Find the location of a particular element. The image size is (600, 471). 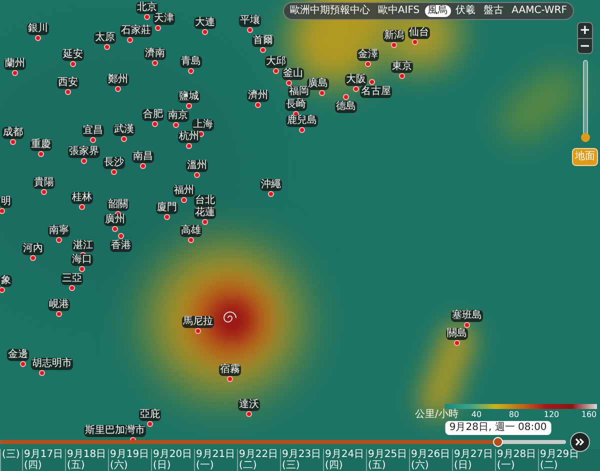

city-label: 塞班島 is located at coordinates (467, 316).